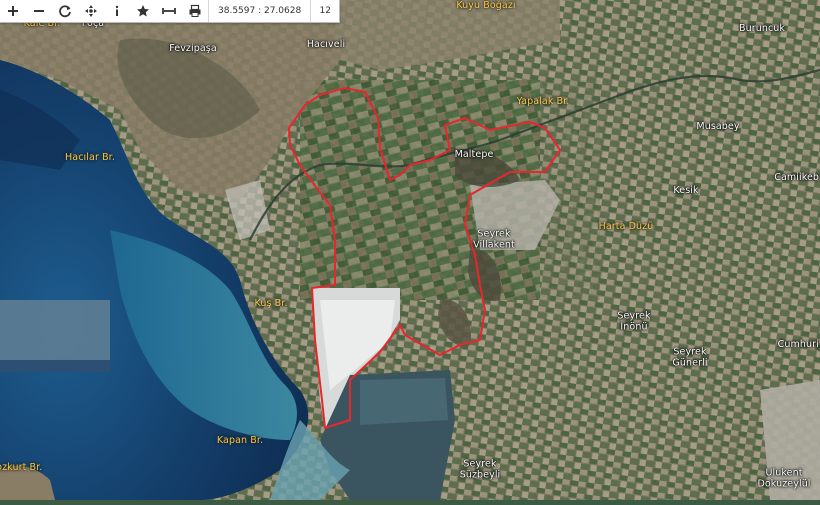  I want to click on refresh-icon, so click(65, 11).